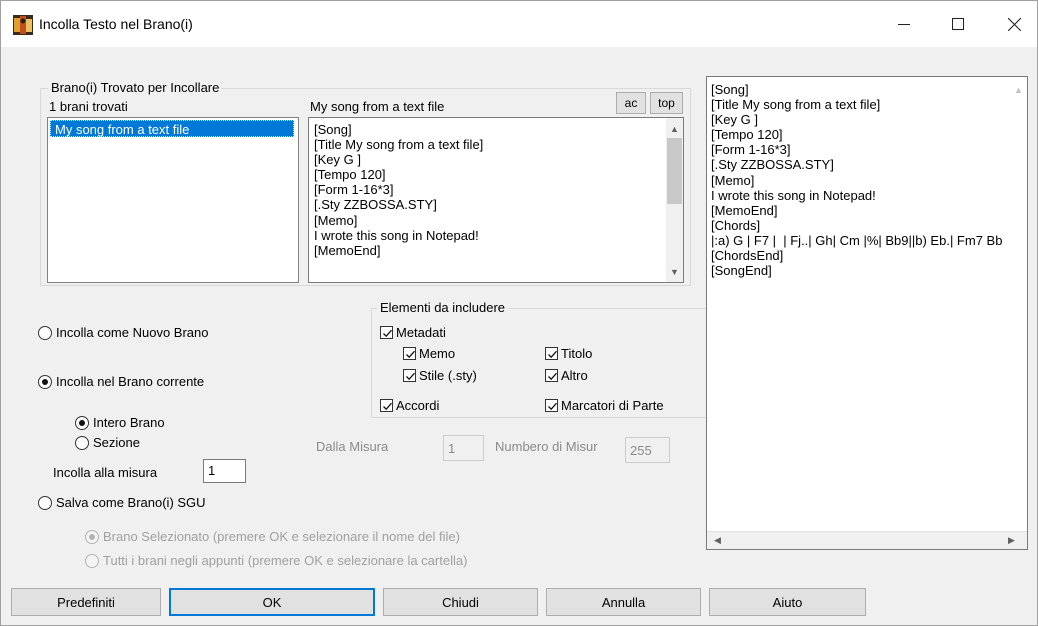  What do you see at coordinates (717, 540) in the screenshot?
I see `scroll-left-icon: ◀` at bounding box center [717, 540].